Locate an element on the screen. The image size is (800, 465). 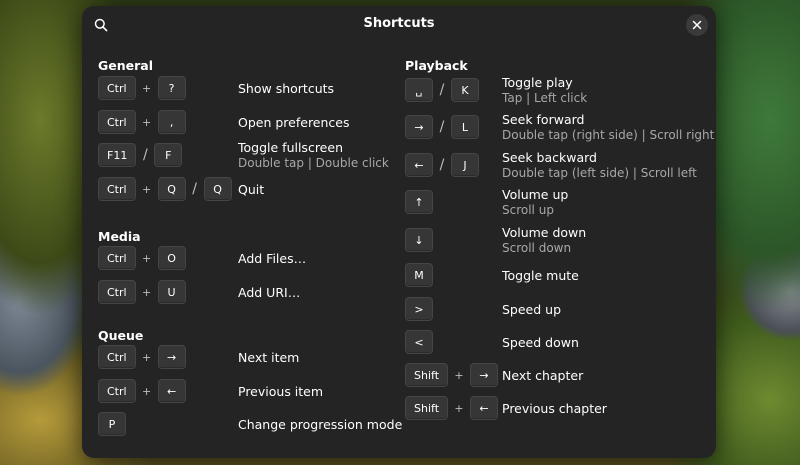
section-title-playback: Playback is located at coordinates (436, 65).